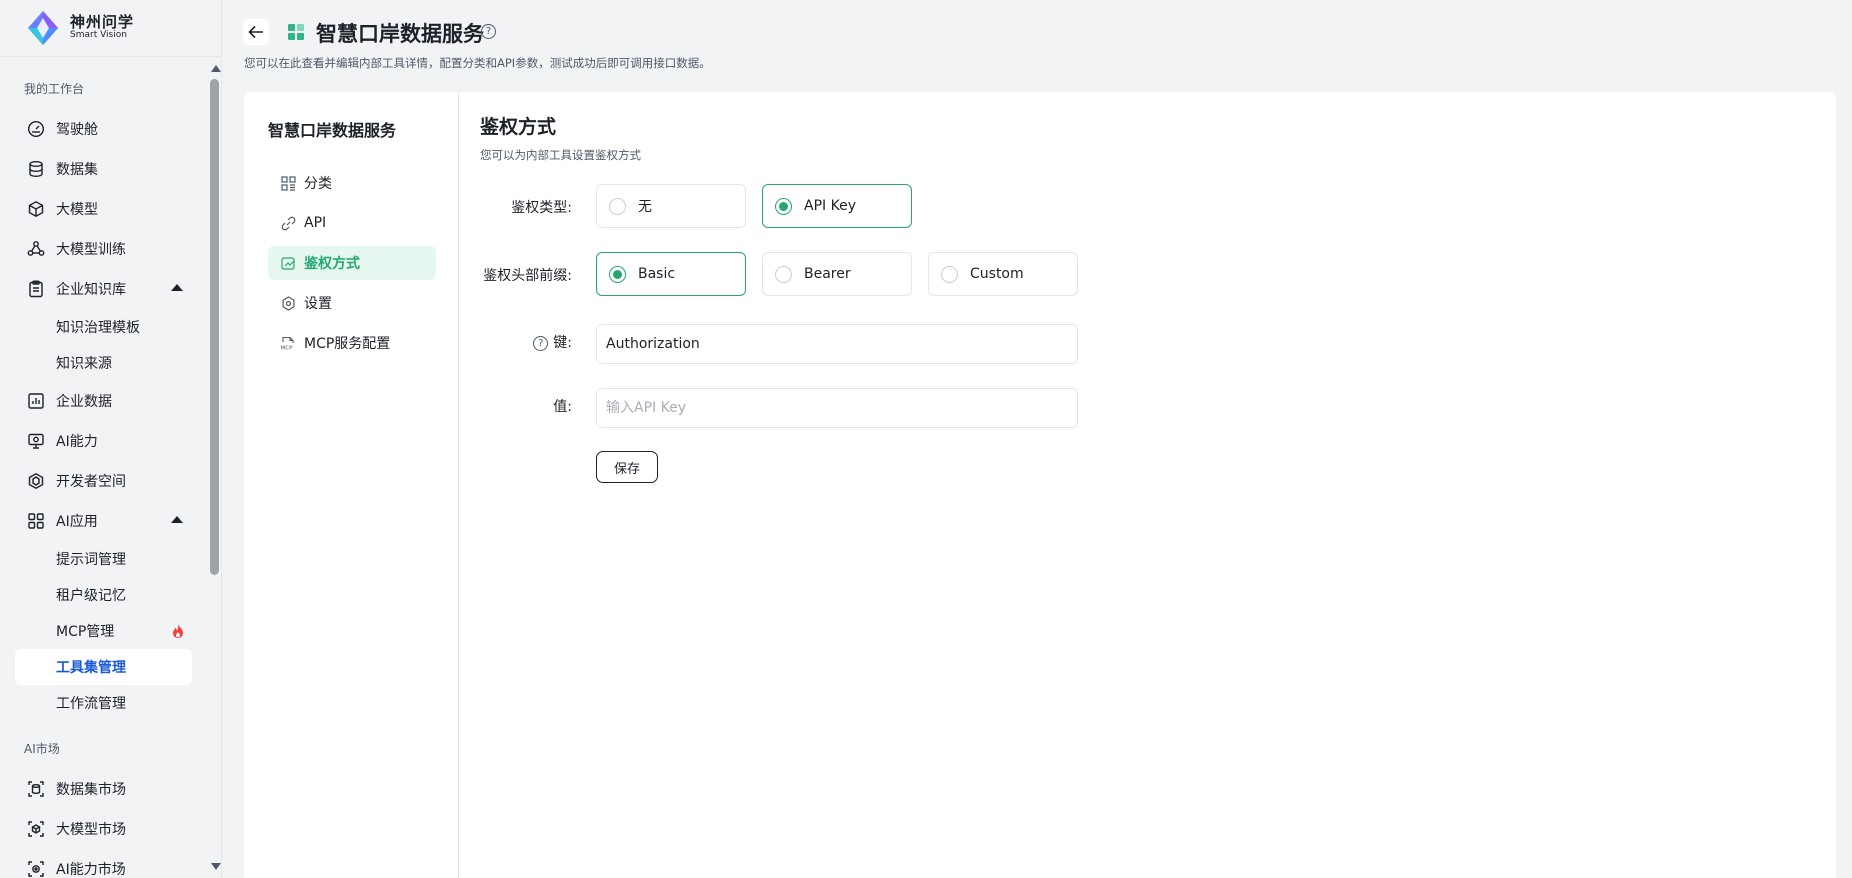 This screenshot has height=878, width=1852. What do you see at coordinates (671, 206) in the screenshot?
I see `auth-type-option-none: 无` at bounding box center [671, 206].